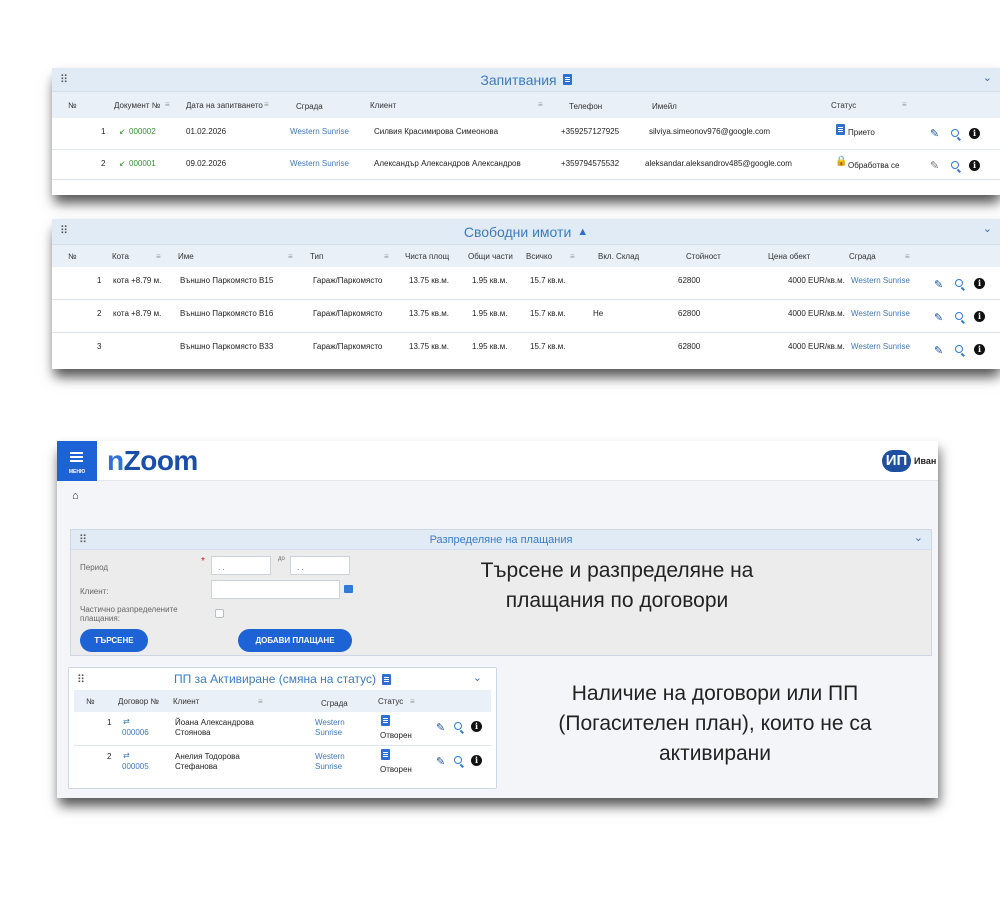 This screenshot has height=924, width=1000. Describe the element at coordinates (427, 256) in the screenshot. I see `col-net-area: Чиста площ` at that location.